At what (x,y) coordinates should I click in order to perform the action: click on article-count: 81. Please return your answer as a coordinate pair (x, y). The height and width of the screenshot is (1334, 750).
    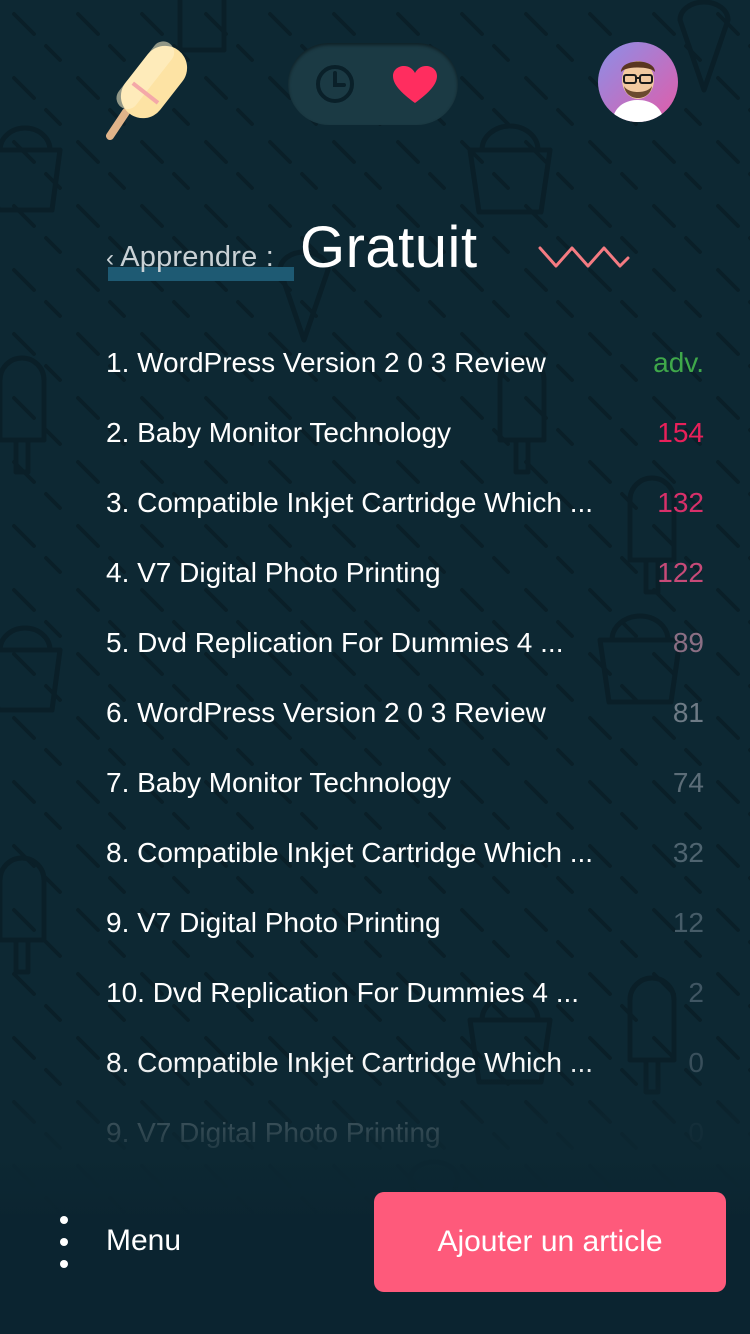
    Looking at the image, I should click on (688, 712).